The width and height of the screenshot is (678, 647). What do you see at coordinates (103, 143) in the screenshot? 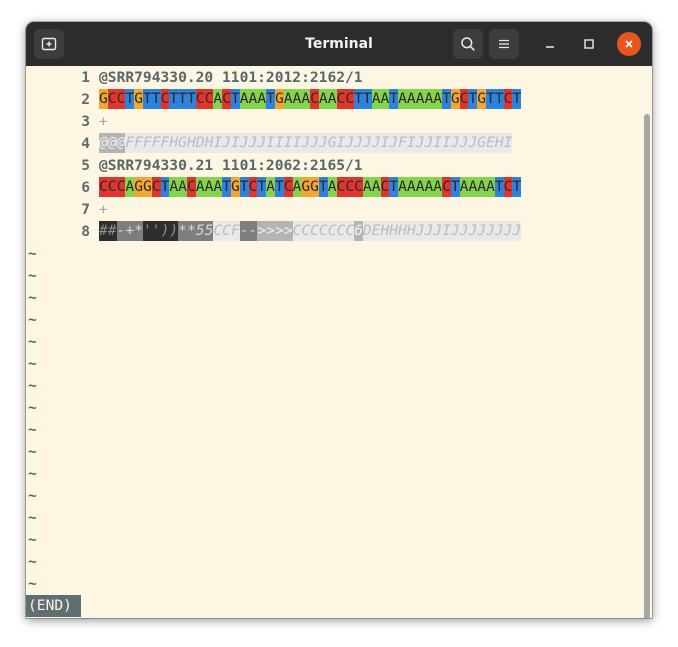
I see `quality-char: @` at bounding box center [103, 143].